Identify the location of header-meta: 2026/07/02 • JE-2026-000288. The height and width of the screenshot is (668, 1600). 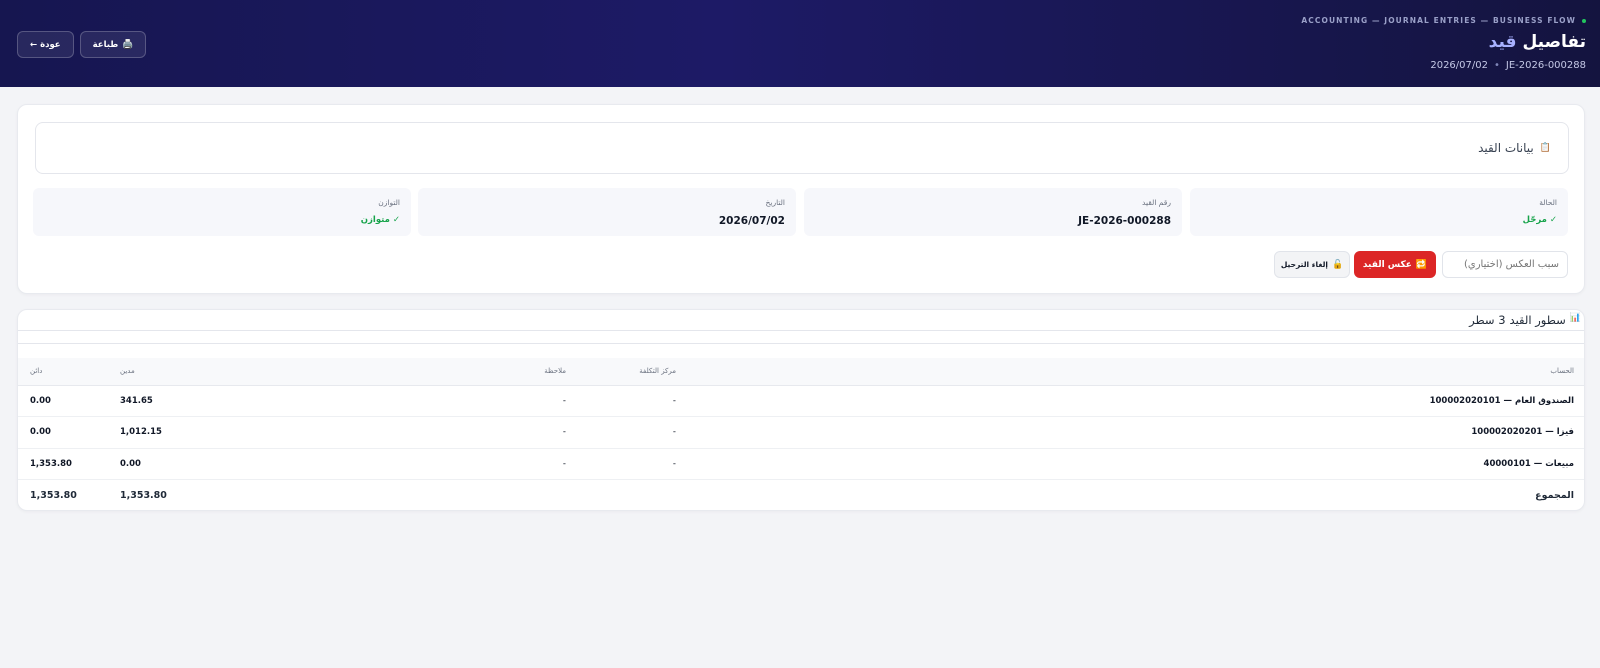
(1443, 65).